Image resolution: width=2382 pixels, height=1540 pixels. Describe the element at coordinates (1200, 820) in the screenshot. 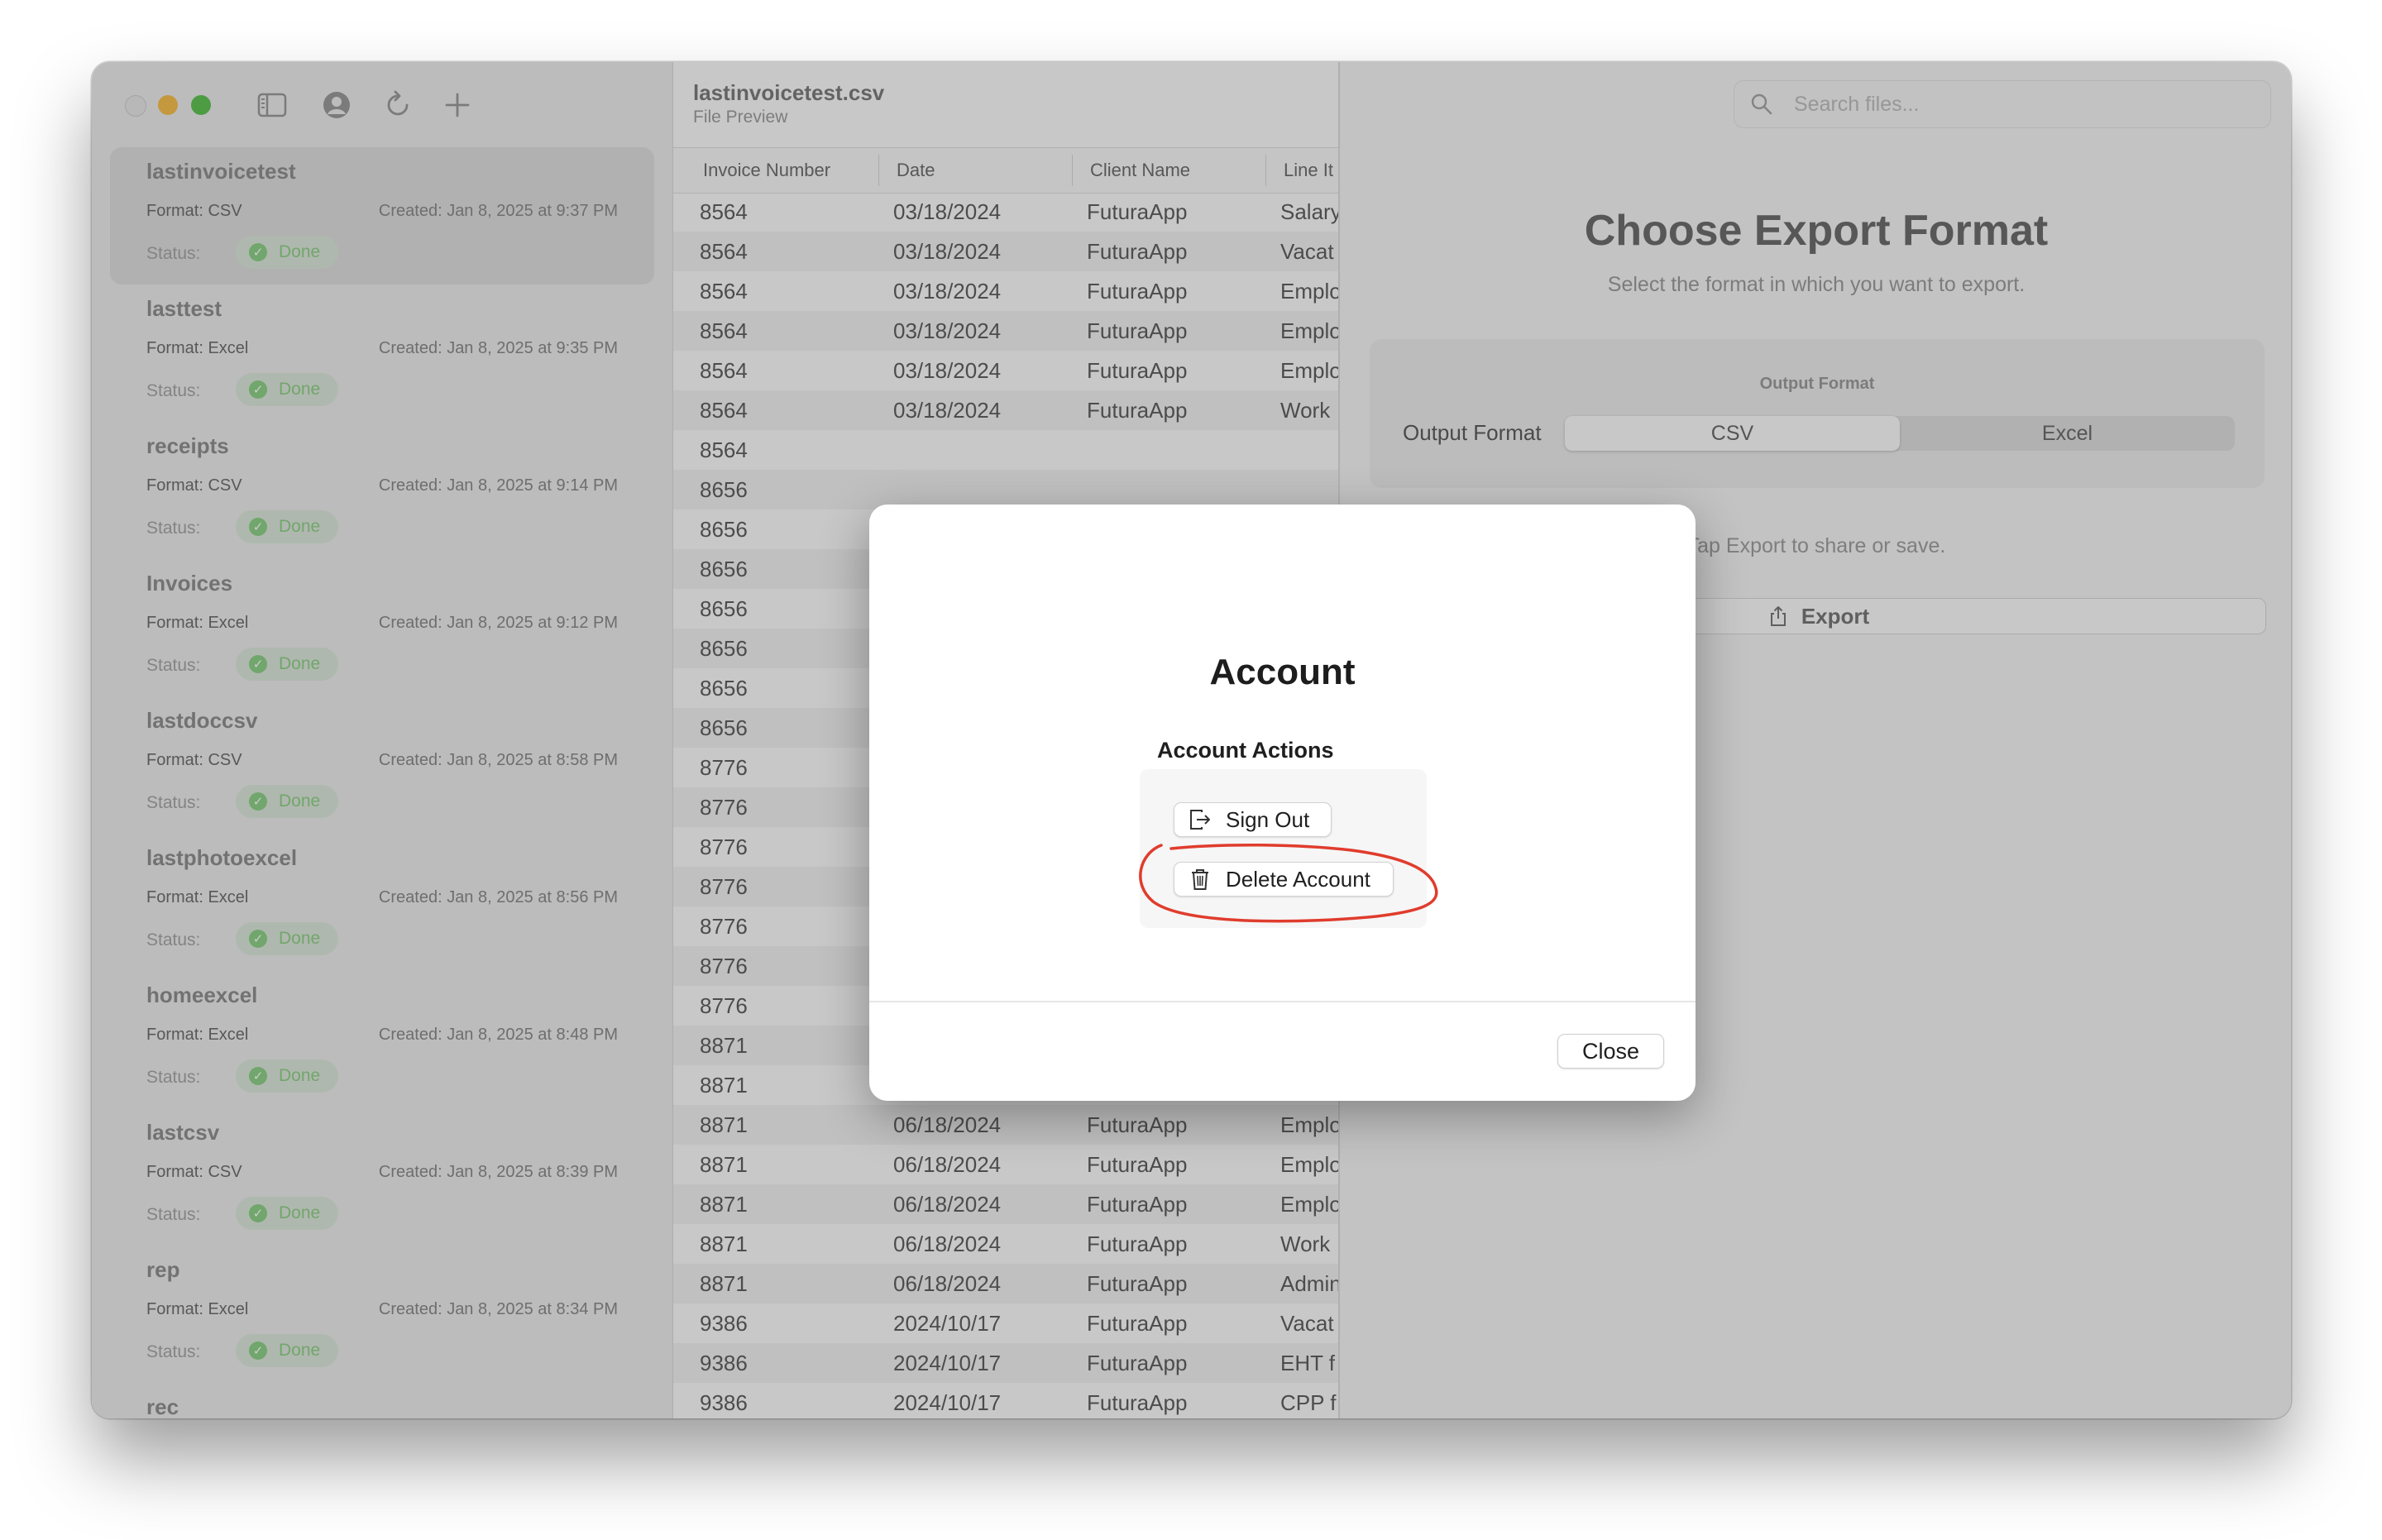

I see `sign-out-icon` at that location.